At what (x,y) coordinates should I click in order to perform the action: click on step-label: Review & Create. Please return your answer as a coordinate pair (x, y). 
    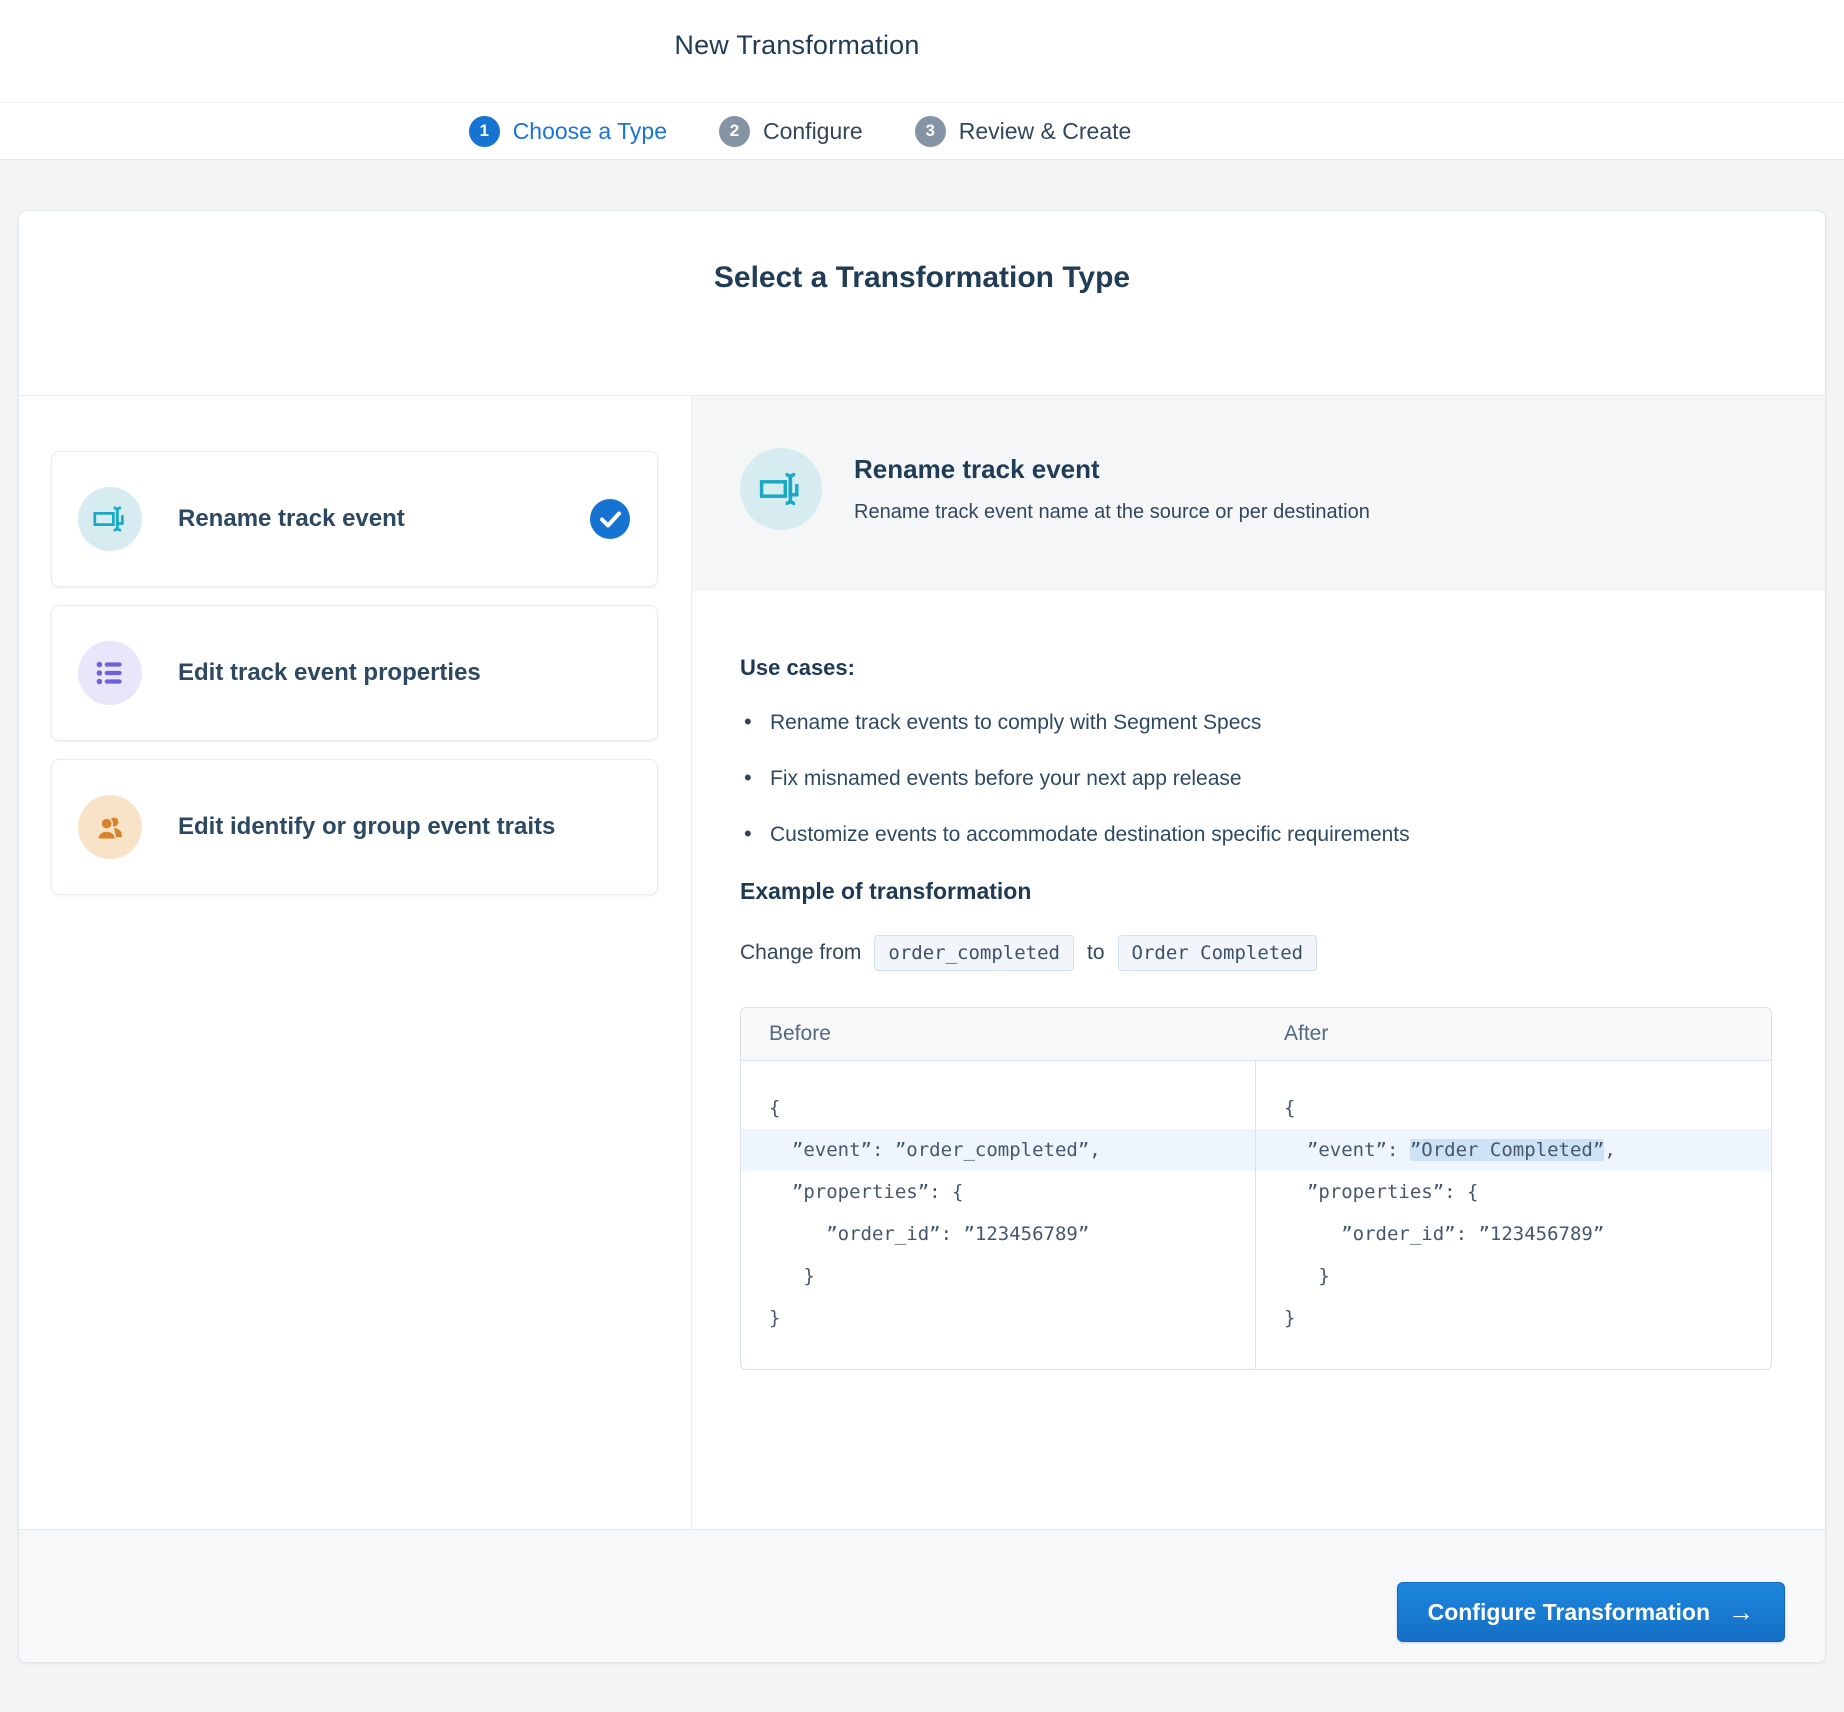
    Looking at the image, I should click on (1045, 130).